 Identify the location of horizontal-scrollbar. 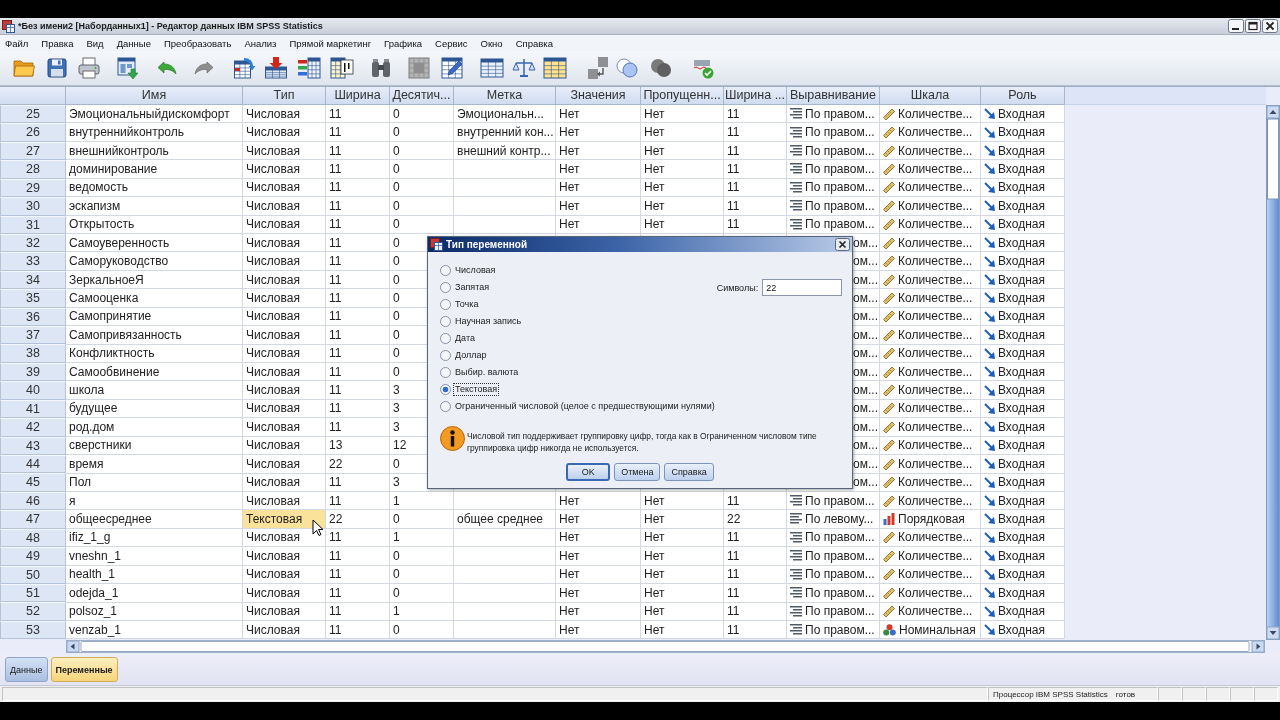
(665, 646).